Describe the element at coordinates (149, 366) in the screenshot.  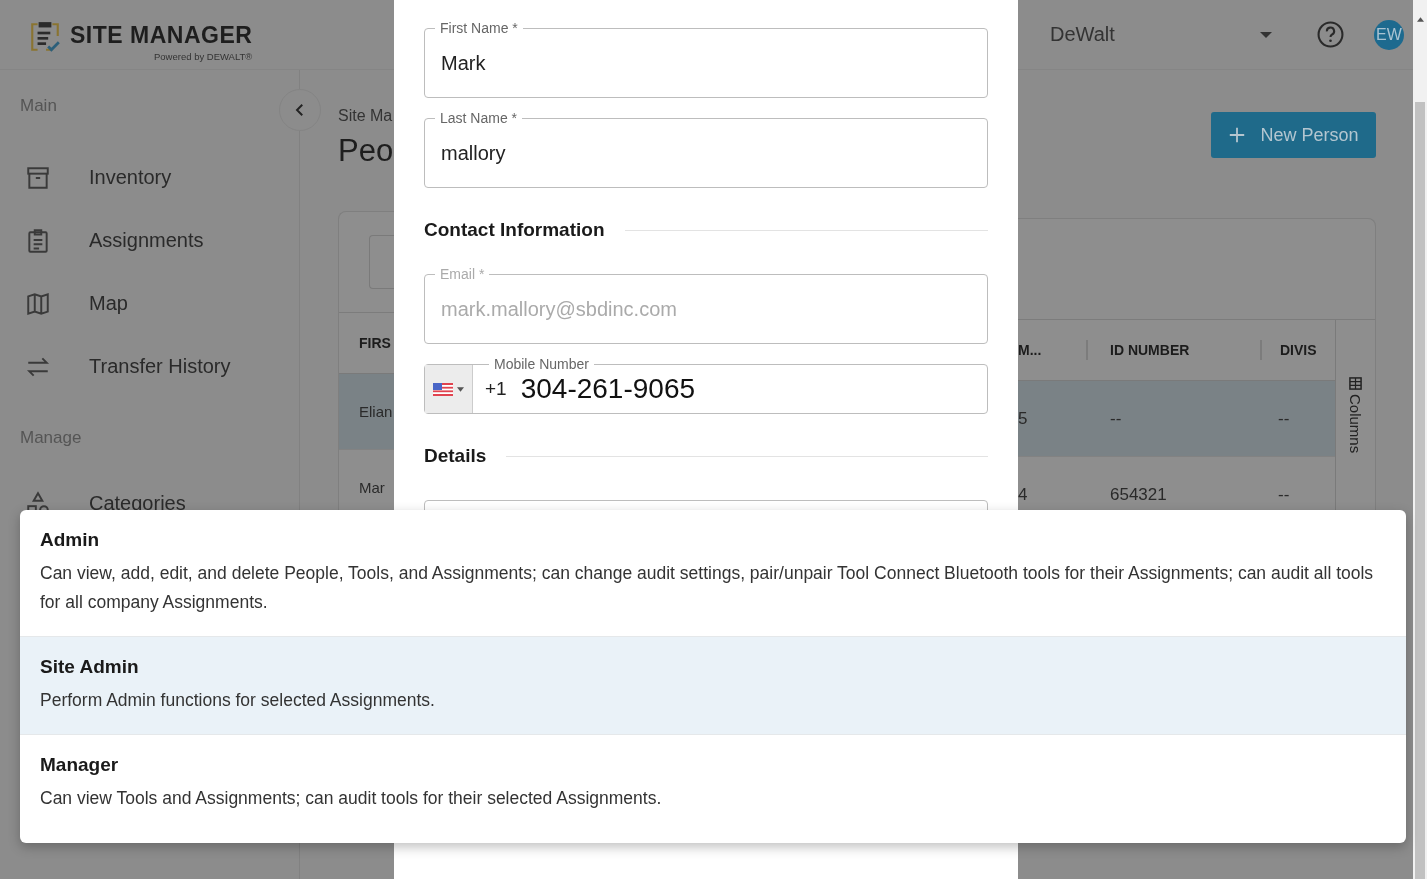
I see `nav-item: Transfer History` at that location.